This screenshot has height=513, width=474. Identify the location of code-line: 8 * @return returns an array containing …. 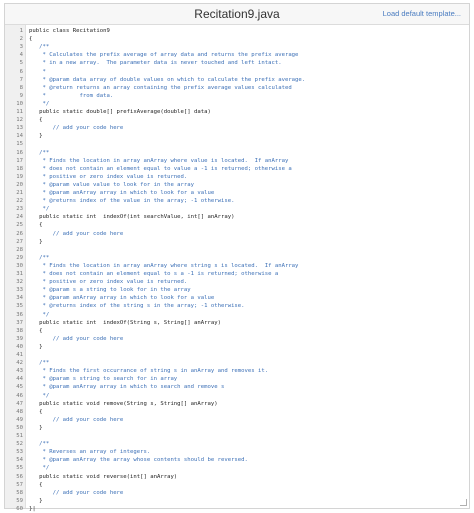
(237, 88).